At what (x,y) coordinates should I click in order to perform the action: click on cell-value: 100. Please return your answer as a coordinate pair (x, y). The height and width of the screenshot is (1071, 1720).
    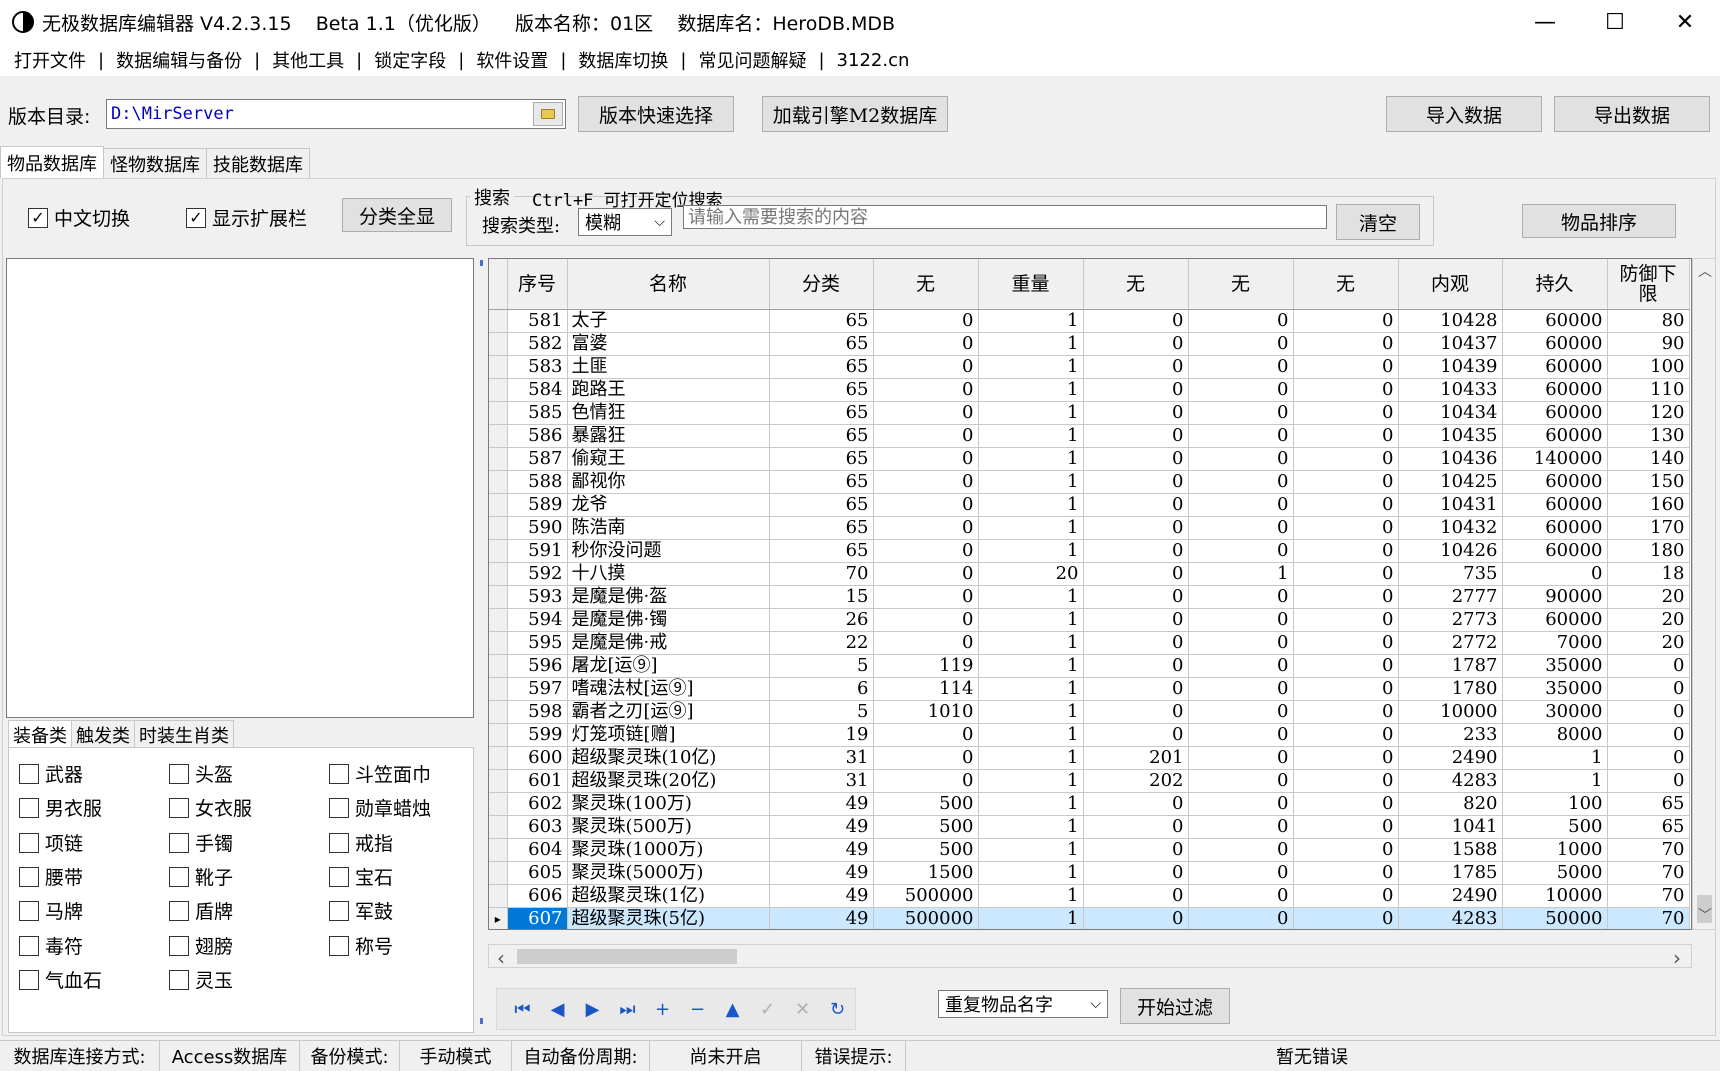
    Looking at the image, I should click on (1555, 804).